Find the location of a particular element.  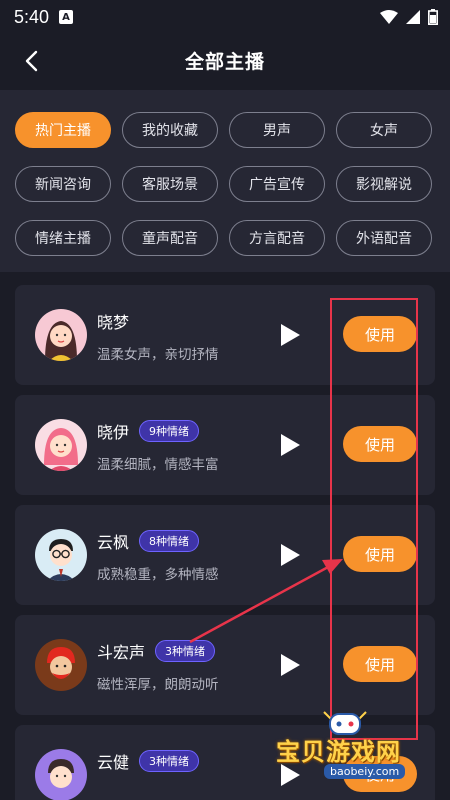

signal-icon is located at coordinates (413, 17).